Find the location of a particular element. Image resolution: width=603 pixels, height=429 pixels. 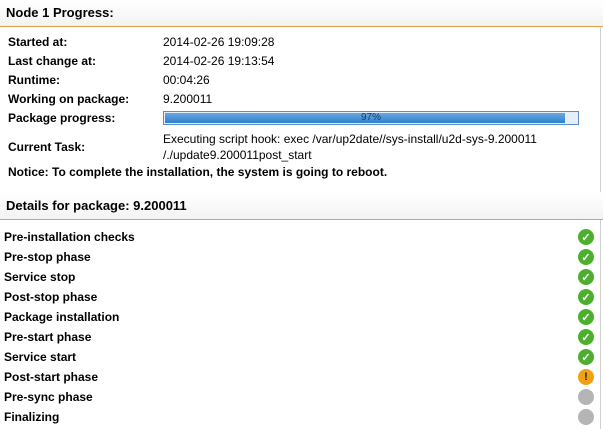

progress-percent-text: 97% is located at coordinates (370, 117).